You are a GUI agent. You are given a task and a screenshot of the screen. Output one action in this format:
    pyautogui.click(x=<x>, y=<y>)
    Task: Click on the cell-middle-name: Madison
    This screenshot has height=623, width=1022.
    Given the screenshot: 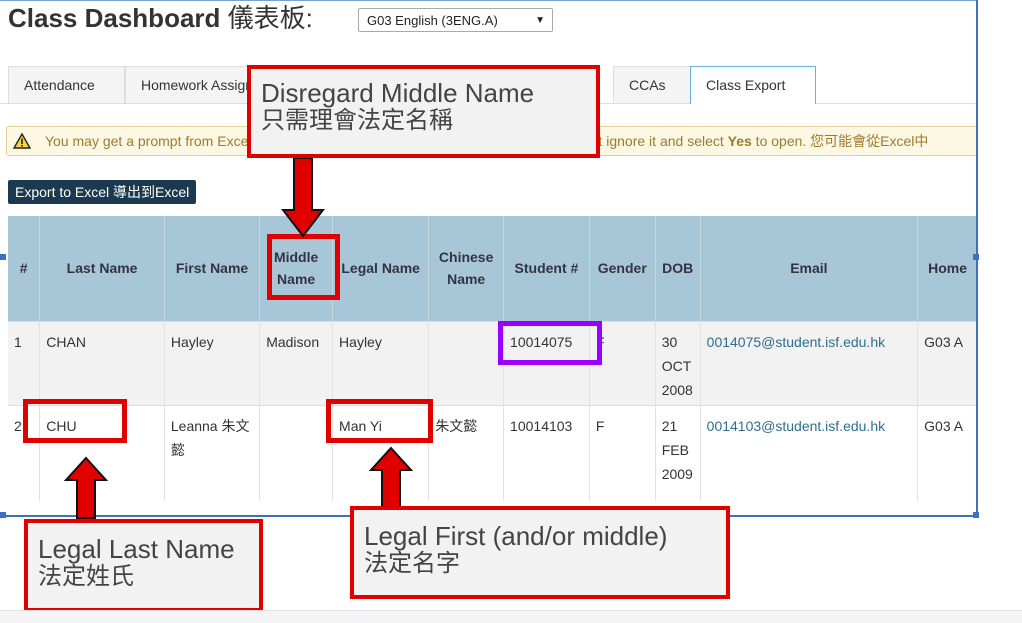 What is the action you would take?
    pyautogui.click(x=296, y=362)
    